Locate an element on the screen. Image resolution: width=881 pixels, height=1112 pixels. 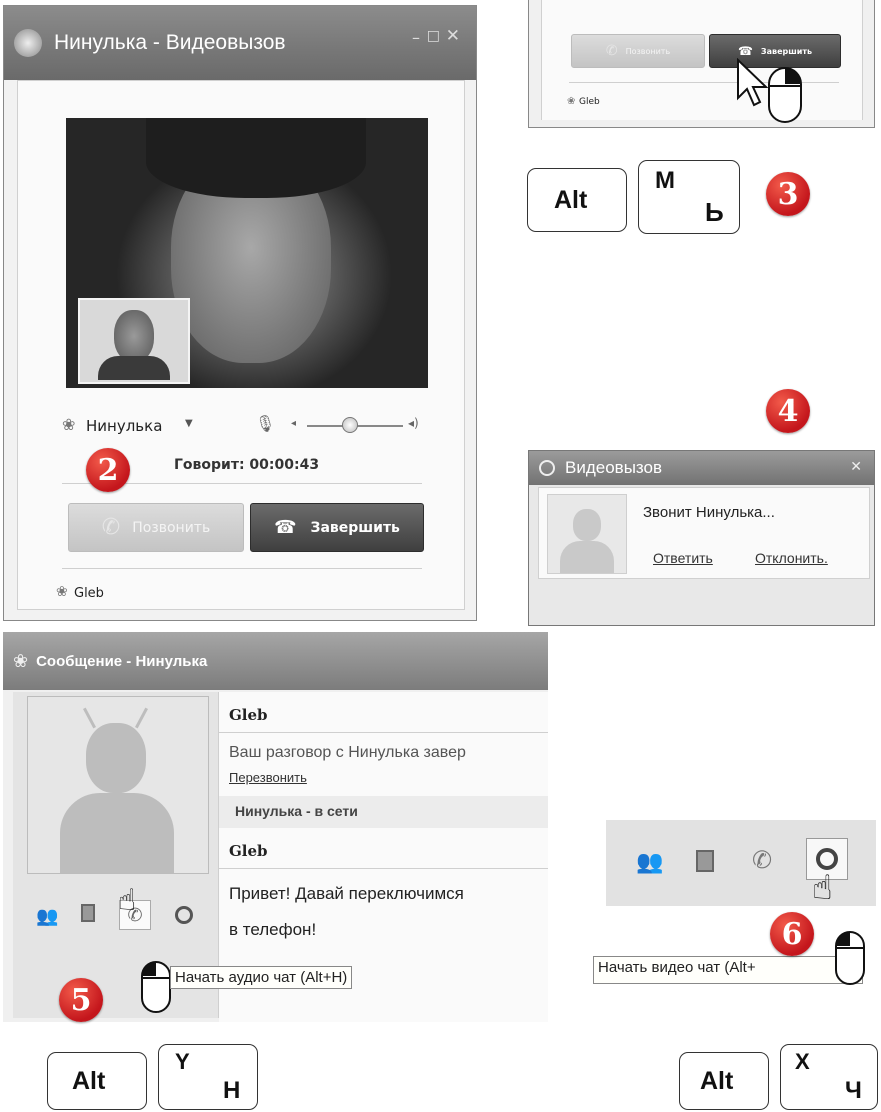
message-titlebar: ❀ Сообщение - Нинулька is located at coordinates (275, 661).